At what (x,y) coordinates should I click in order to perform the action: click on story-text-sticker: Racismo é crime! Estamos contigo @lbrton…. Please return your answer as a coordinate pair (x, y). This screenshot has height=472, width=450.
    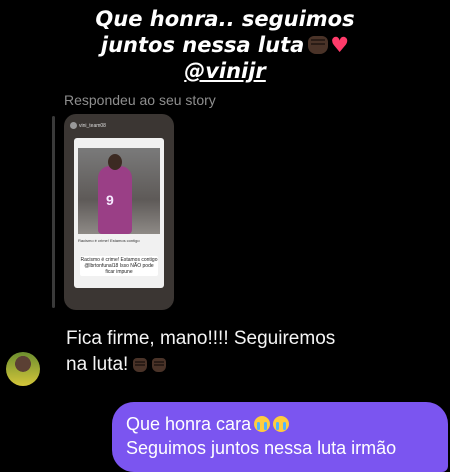
    Looking at the image, I should click on (119, 266).